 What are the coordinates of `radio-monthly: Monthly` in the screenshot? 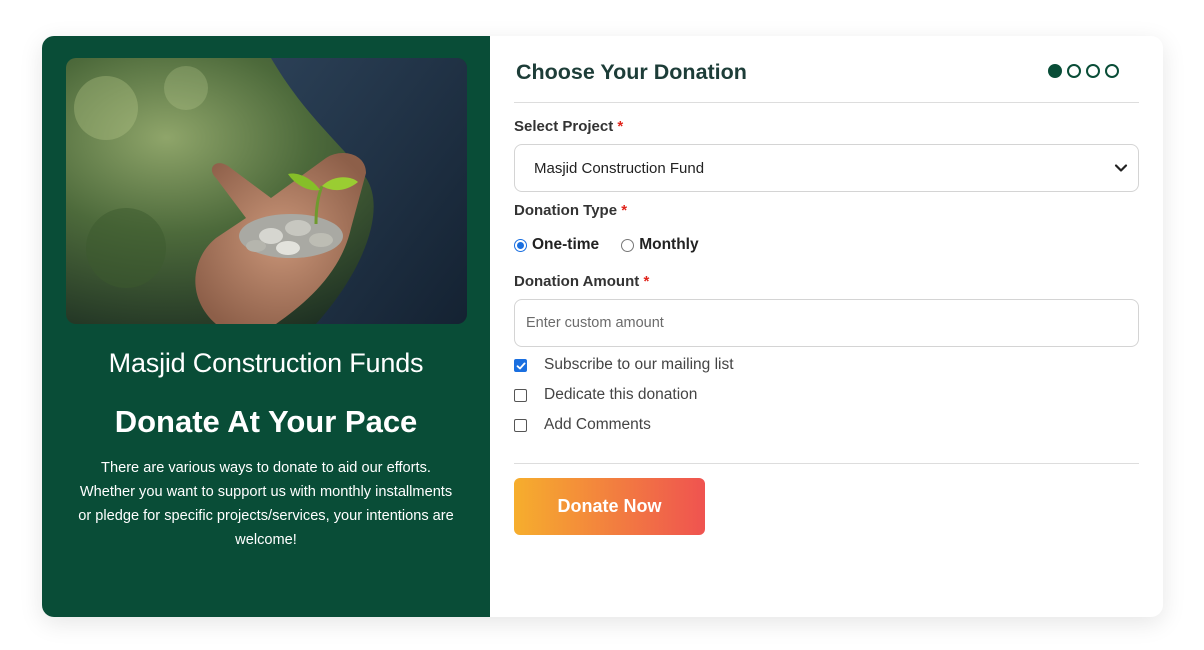 It's located at (660, 245).